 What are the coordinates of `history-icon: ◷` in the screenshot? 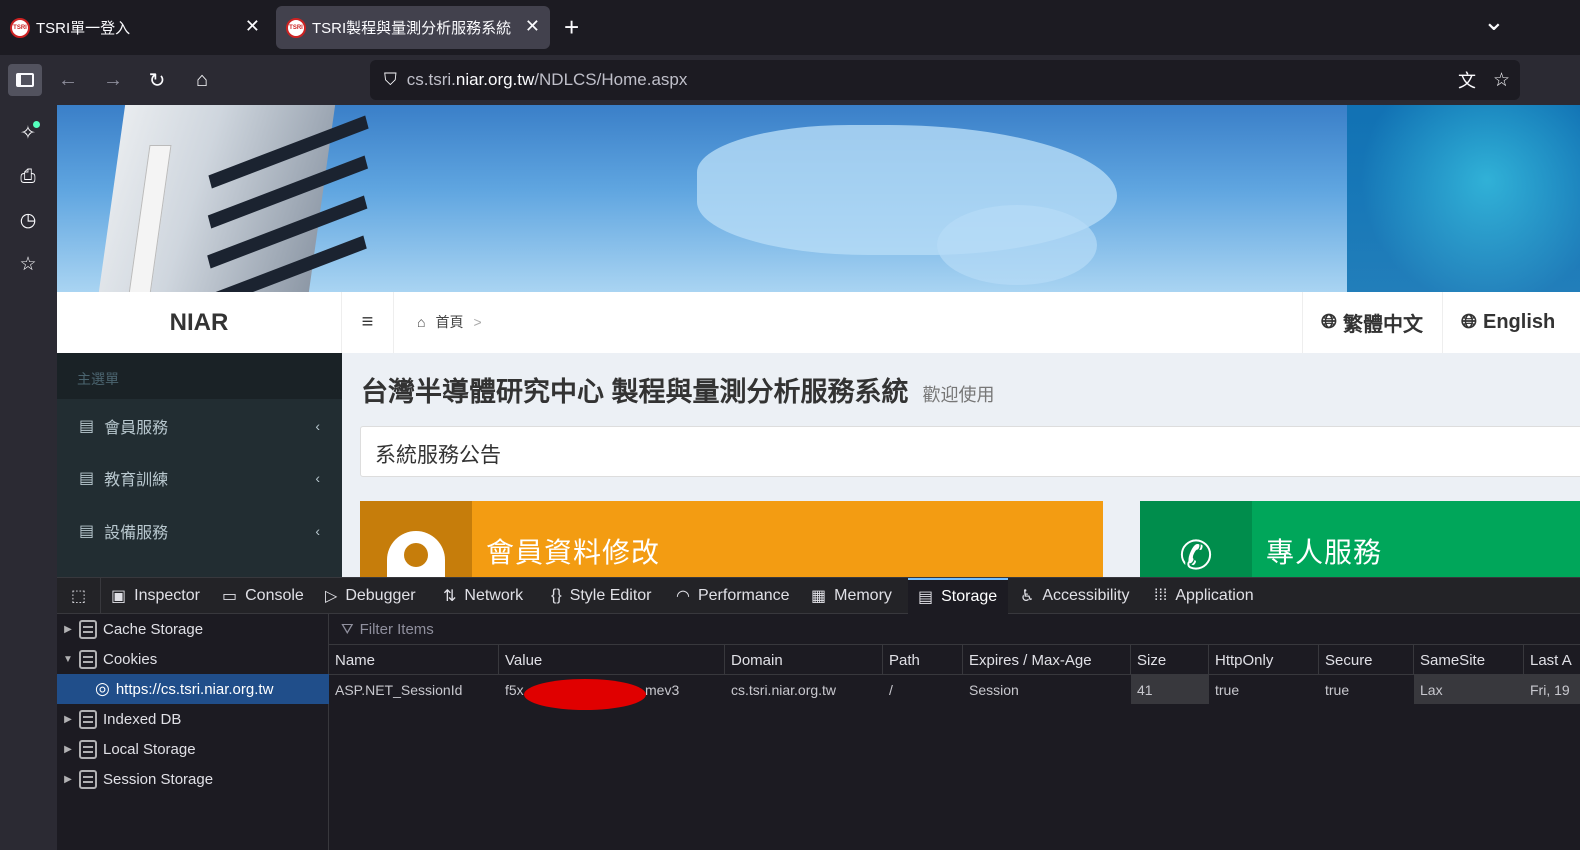 It's located at (28, 220).